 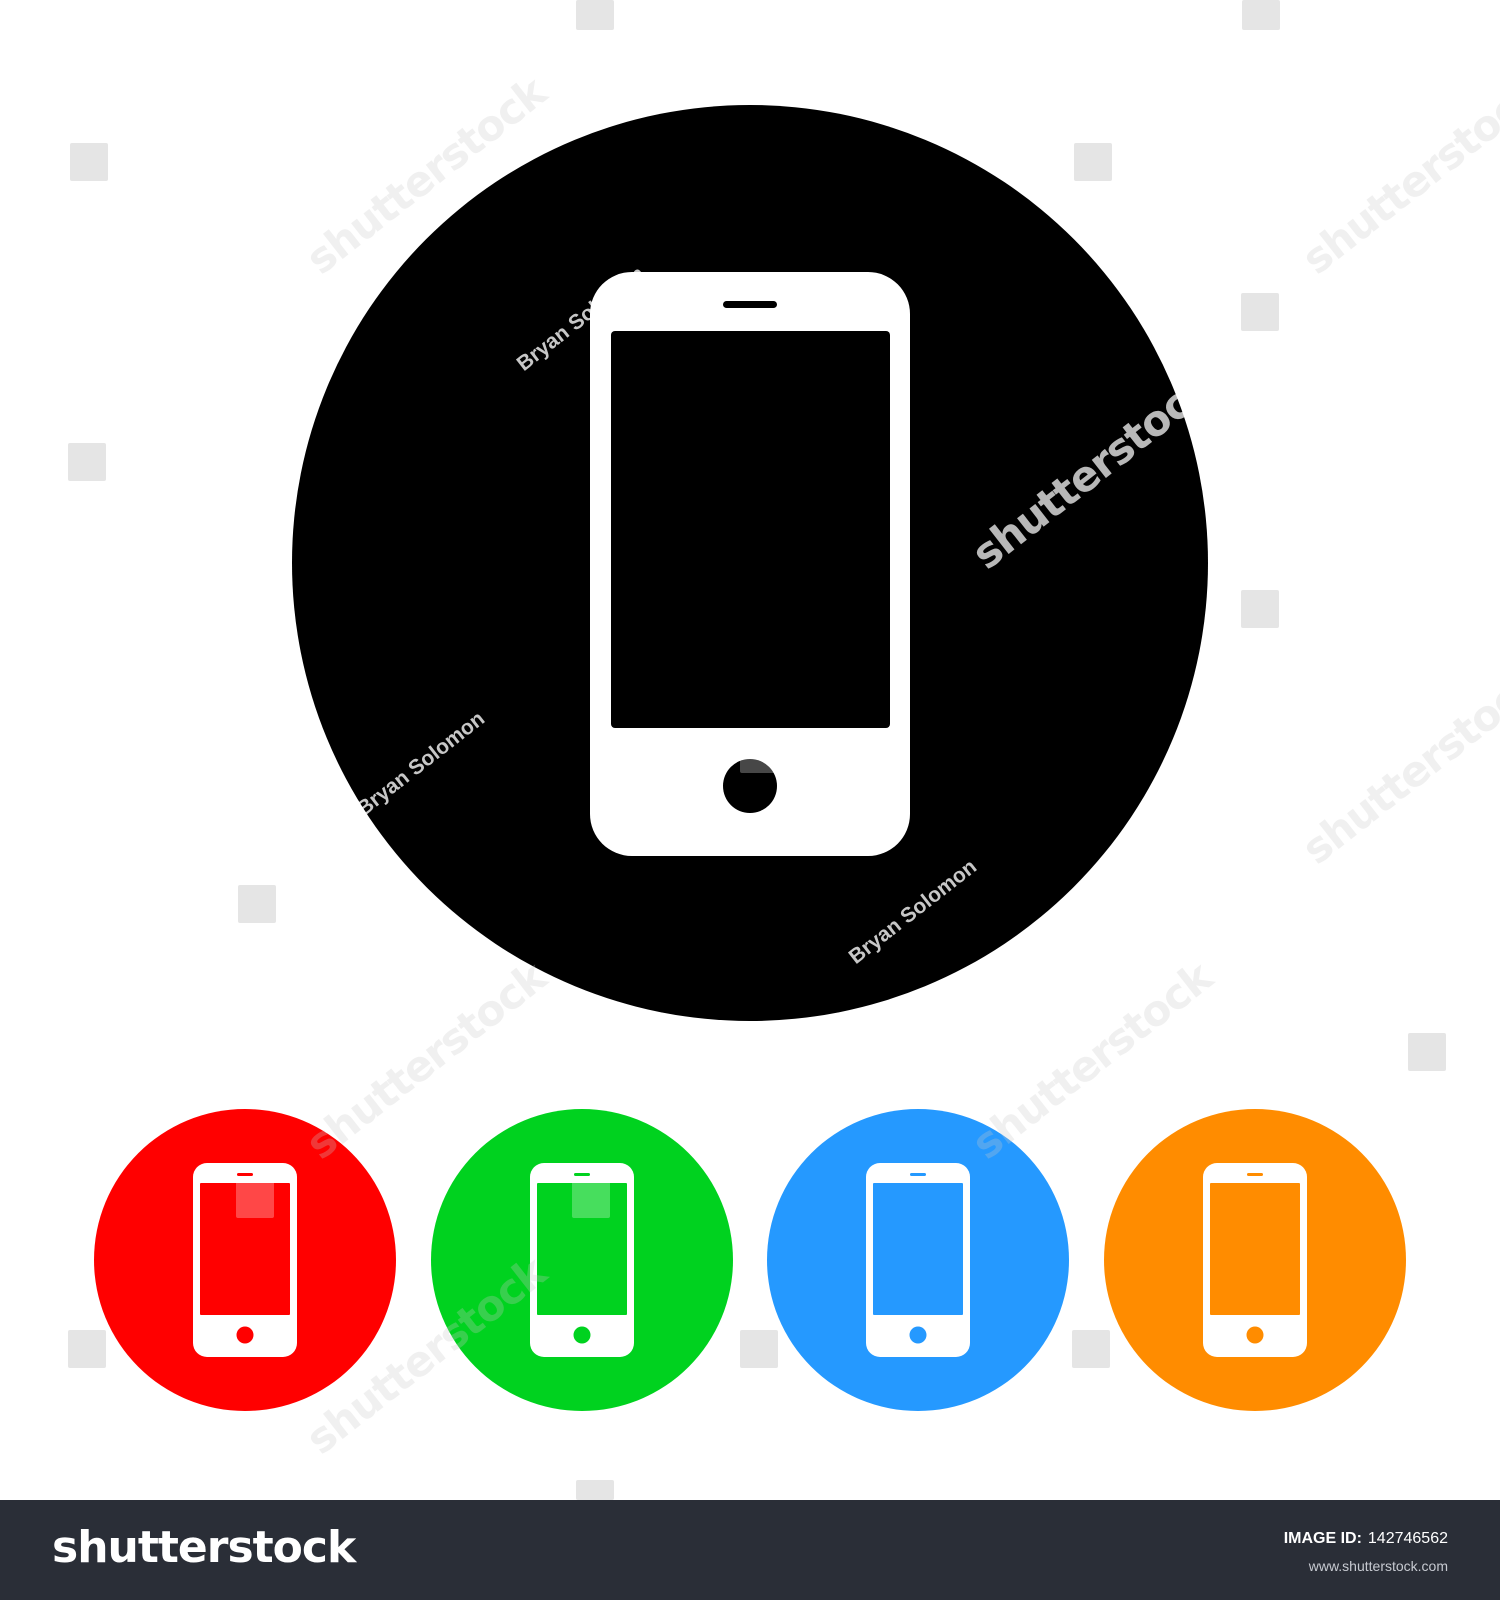 What do you see at coordinates (245, 1260) in the screenshot?
I see `icon-variant-red` at bounding box center [245, 1260].